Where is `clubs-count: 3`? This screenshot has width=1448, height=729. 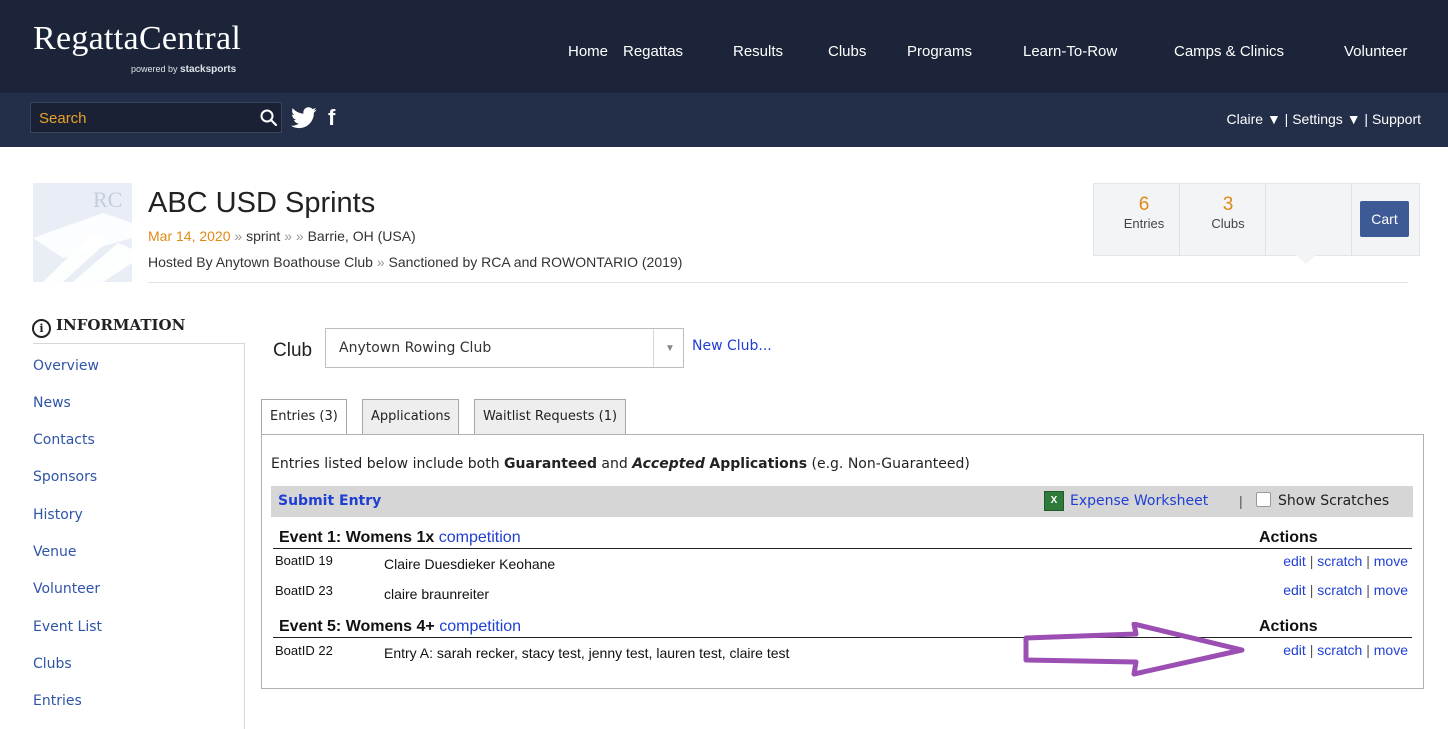 clubs-count: 3 is located at coordinates (1228, 204).